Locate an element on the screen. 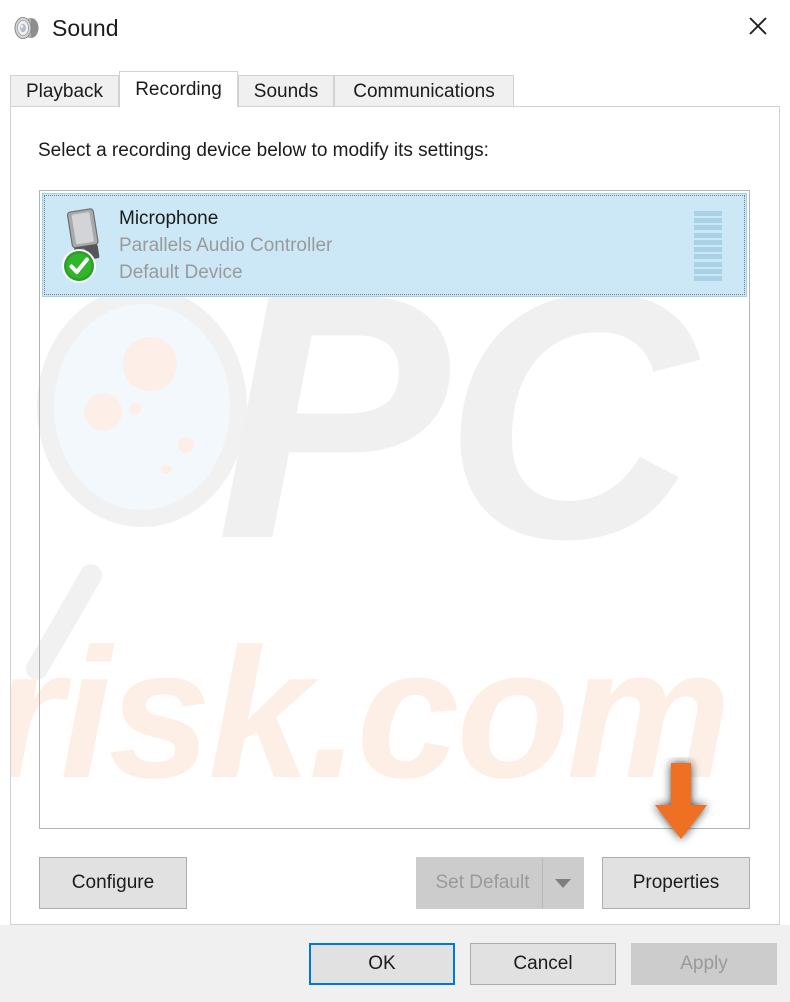 The image size is (790, 1002). set-default-button-label: Set Default is located at coordinates (482, 882).